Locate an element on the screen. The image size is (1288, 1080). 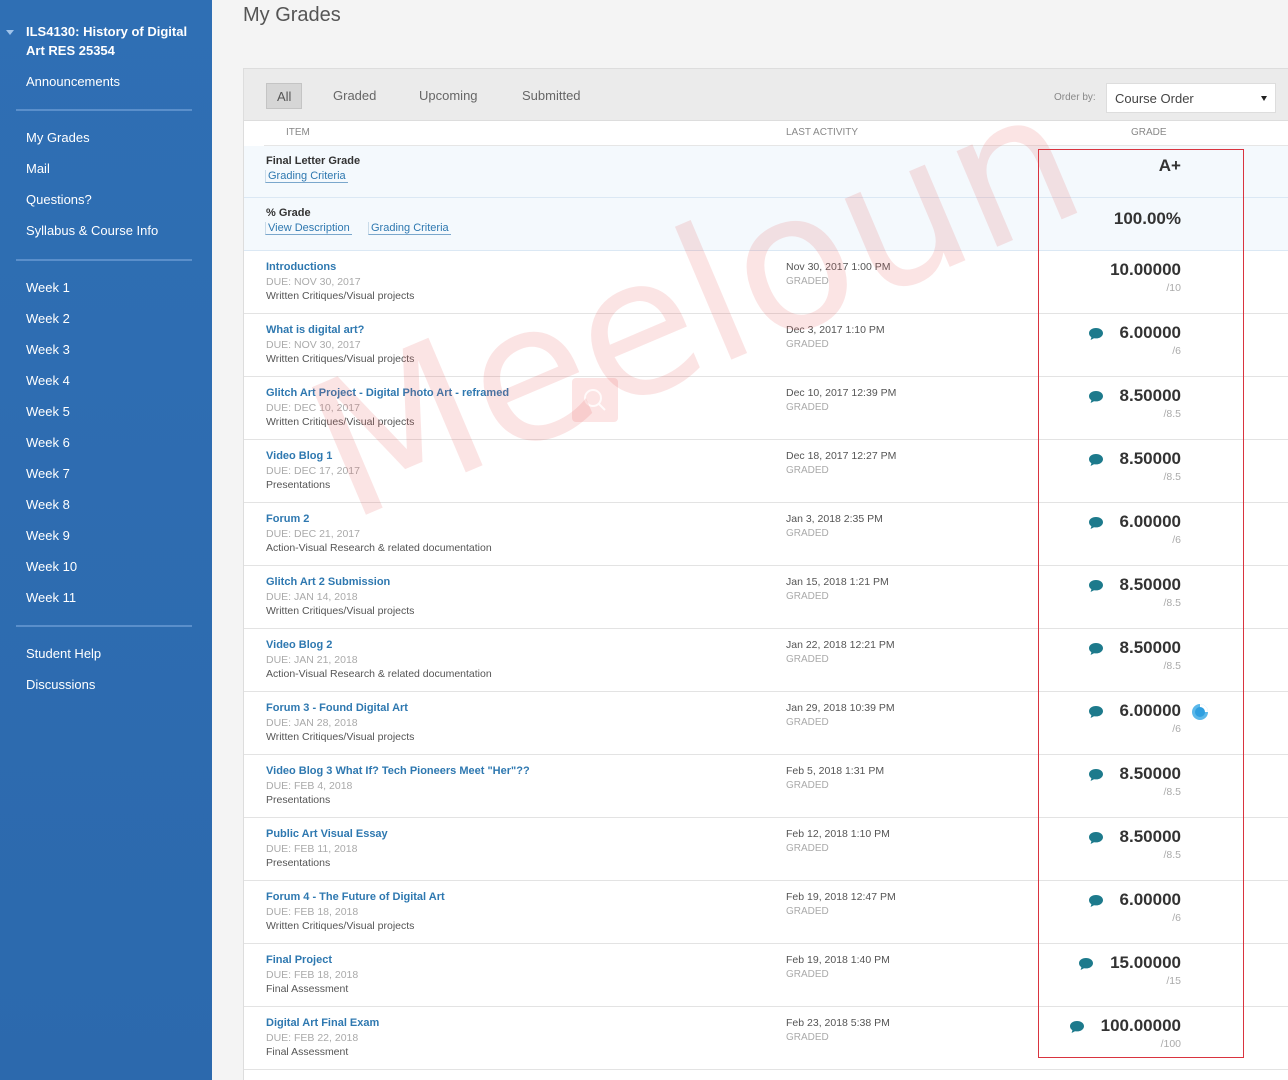
nav-week-2: Week 2 is located at coordinates (48, 318).